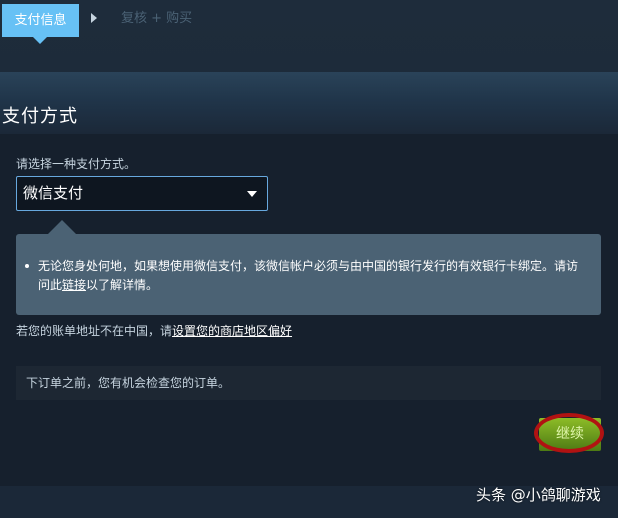  I want to click on store-region-link: 设置您的商店地区偏好, so click(232, 331).